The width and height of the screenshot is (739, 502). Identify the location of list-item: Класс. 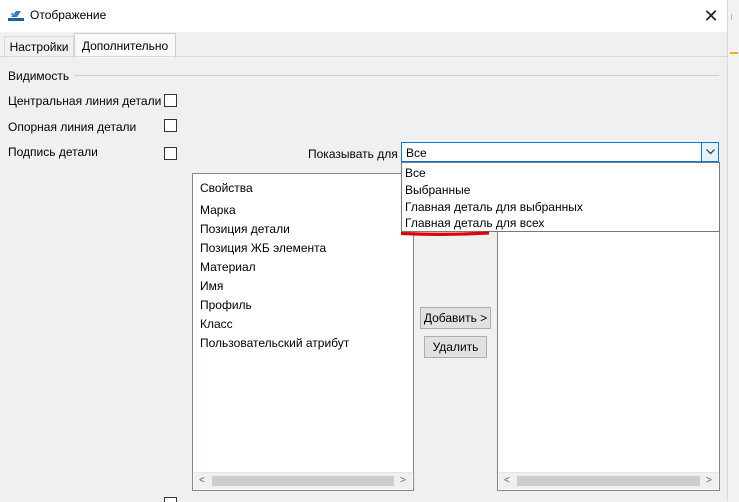
(216, 324).